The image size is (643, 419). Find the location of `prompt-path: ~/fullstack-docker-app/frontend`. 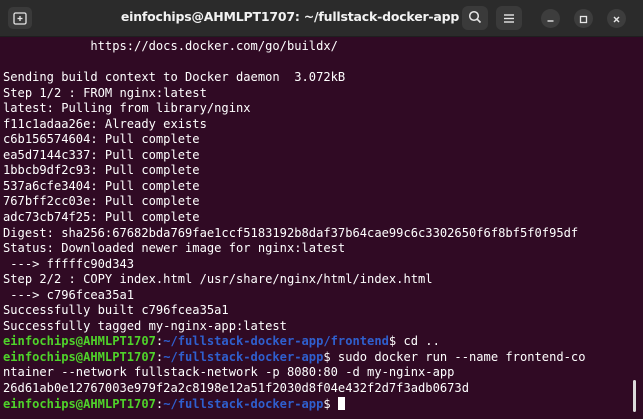

prompt-path: ~/fullstack-docker-app/frontend is located at coordinates (276, 341).